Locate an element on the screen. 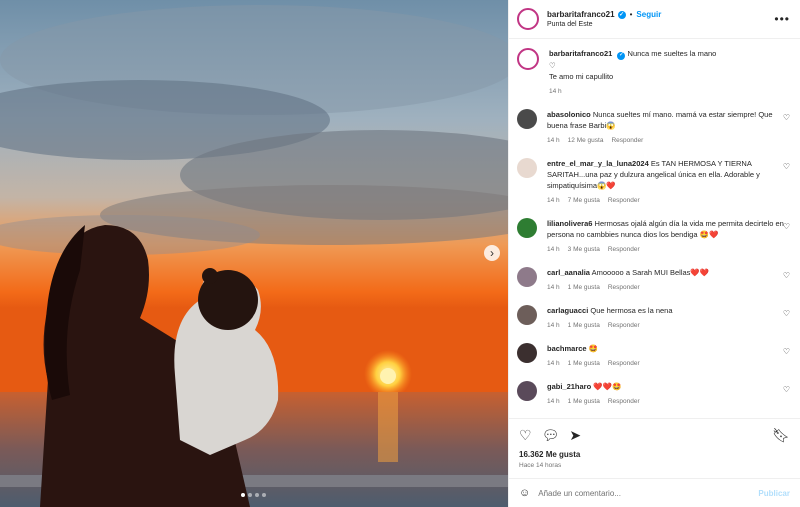 The image size is (800, 507). comment-likes: 12 Me gusta is located at coordinates (586, 140).